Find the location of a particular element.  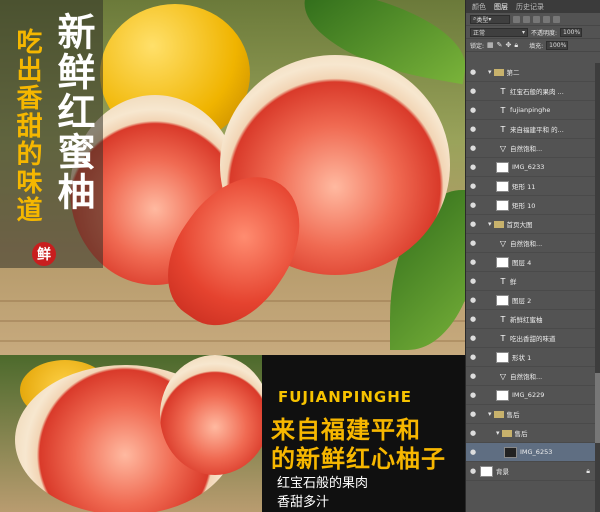

layer-name: 第二 is located at coordinates (513, 72).